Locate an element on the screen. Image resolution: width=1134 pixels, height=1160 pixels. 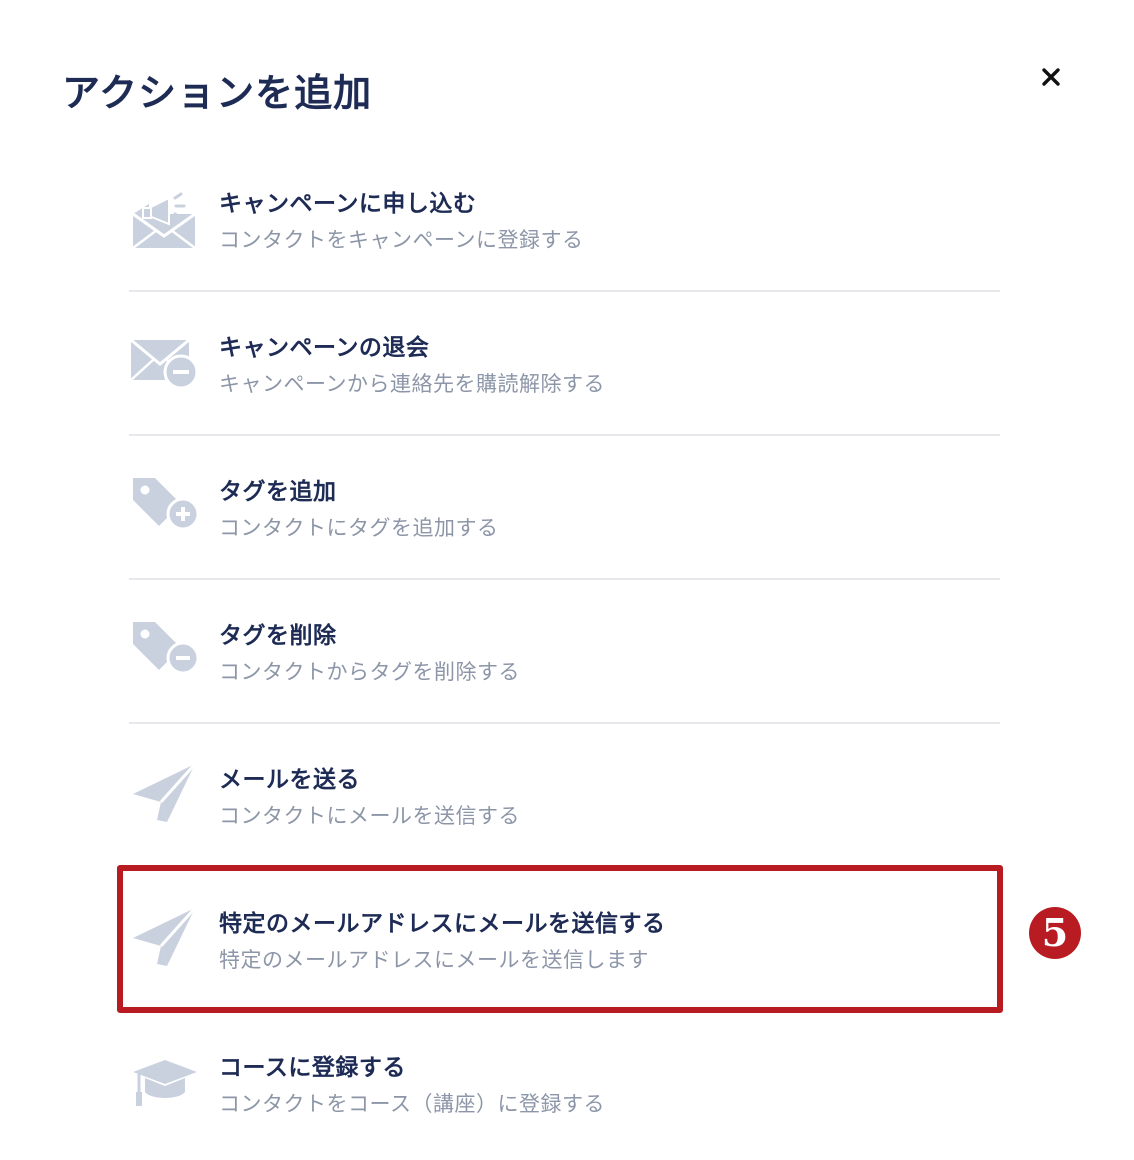
graduation-cap-icon is located at coordinates (165, 1082).